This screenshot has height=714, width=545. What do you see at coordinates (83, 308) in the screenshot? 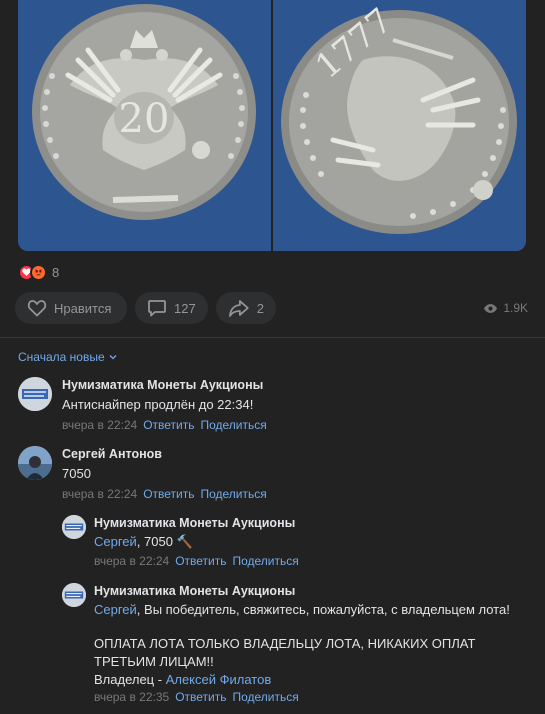
I see `like-label: Нравится` at bounding box center [83, 308].